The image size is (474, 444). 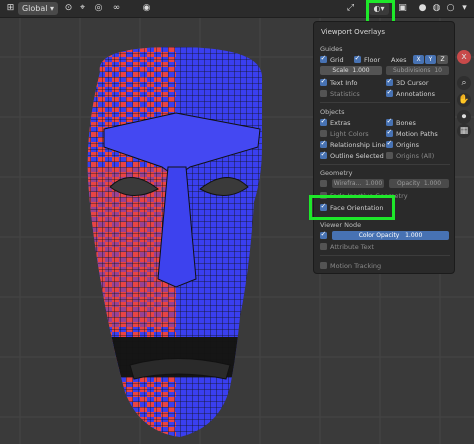 I want to click on pivot-icon: ⊙, so click(x=68, y=8).